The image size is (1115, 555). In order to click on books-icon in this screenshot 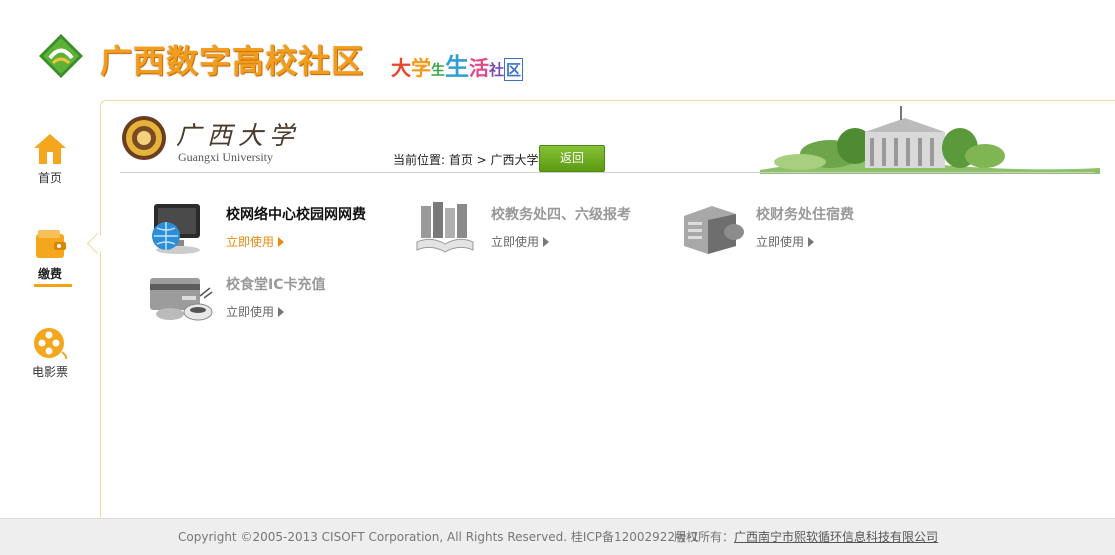, I will do `click(445, 227)`.